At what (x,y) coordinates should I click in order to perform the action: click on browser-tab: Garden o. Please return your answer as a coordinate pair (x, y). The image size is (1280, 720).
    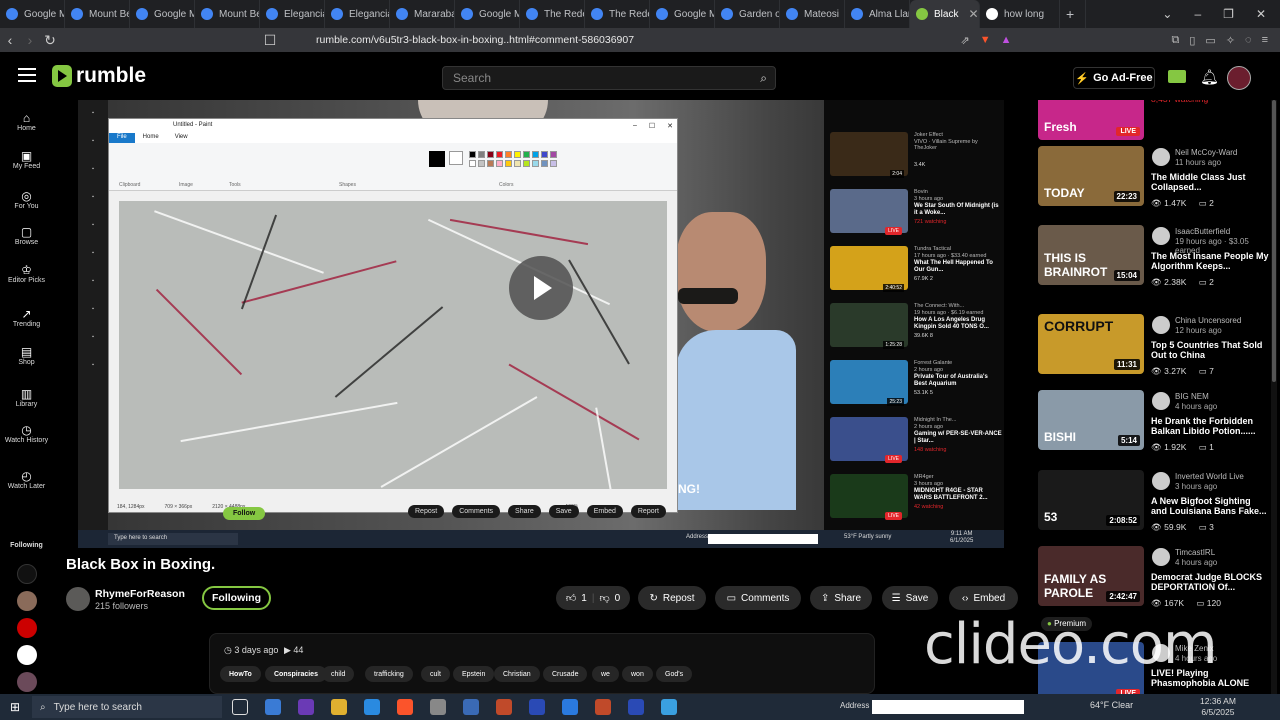
    Looking at the image, I should click on (747, 14).